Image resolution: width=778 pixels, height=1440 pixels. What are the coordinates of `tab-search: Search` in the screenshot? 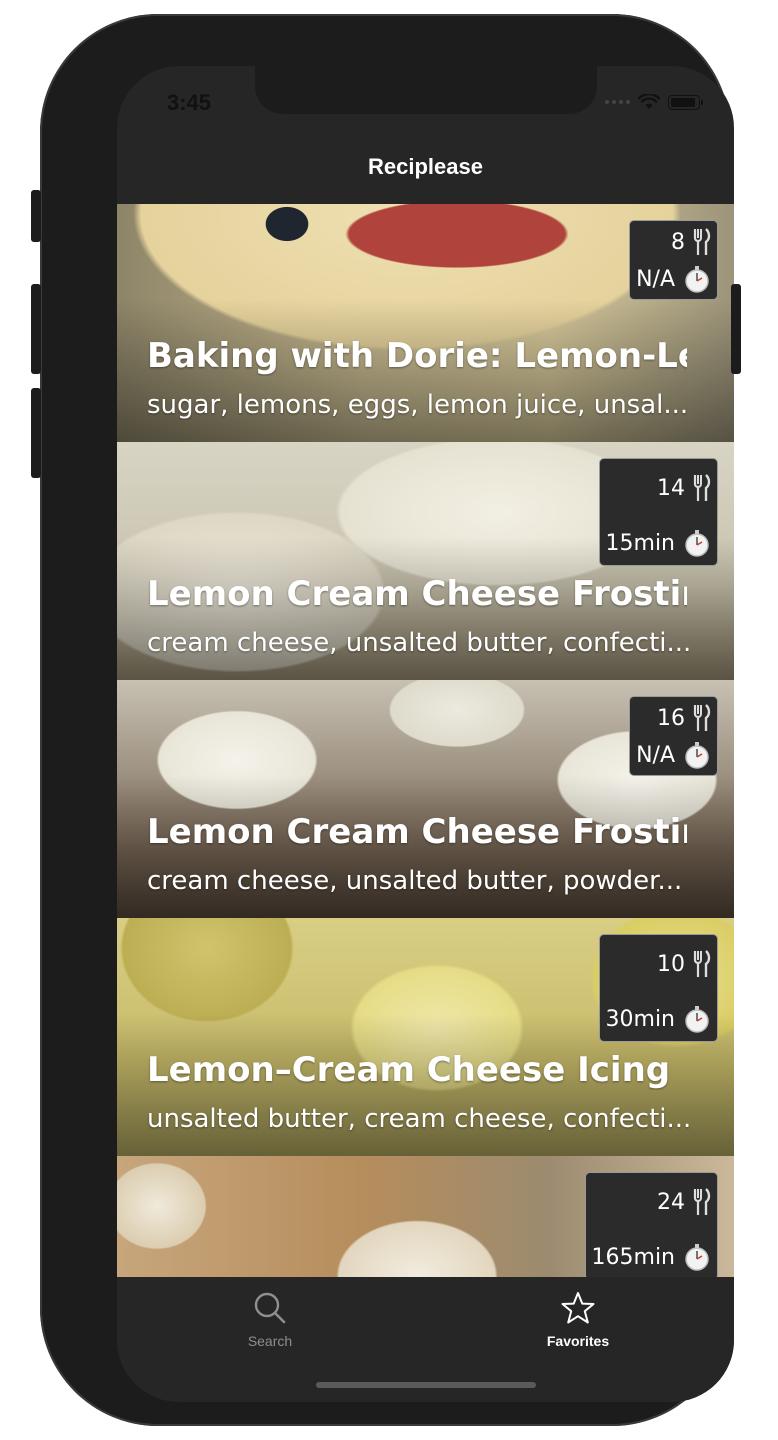 It's located at (270, 1320).